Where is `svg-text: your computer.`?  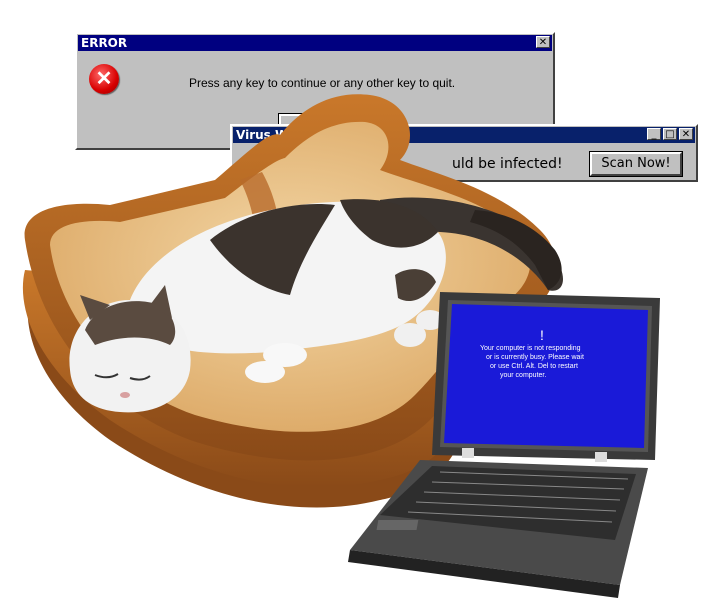 svg-text: your computer. is located at coordinates (523, 375).